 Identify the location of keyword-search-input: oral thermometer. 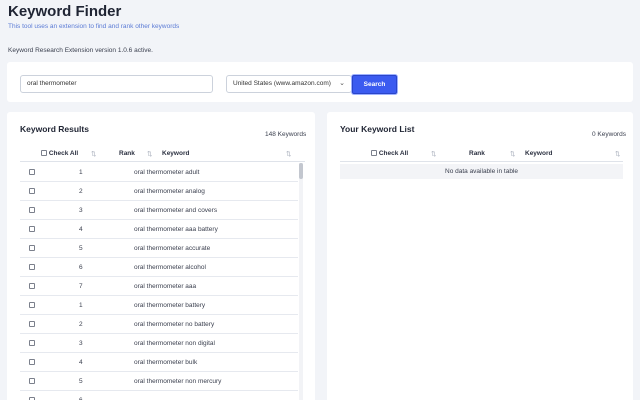
(116, 84).